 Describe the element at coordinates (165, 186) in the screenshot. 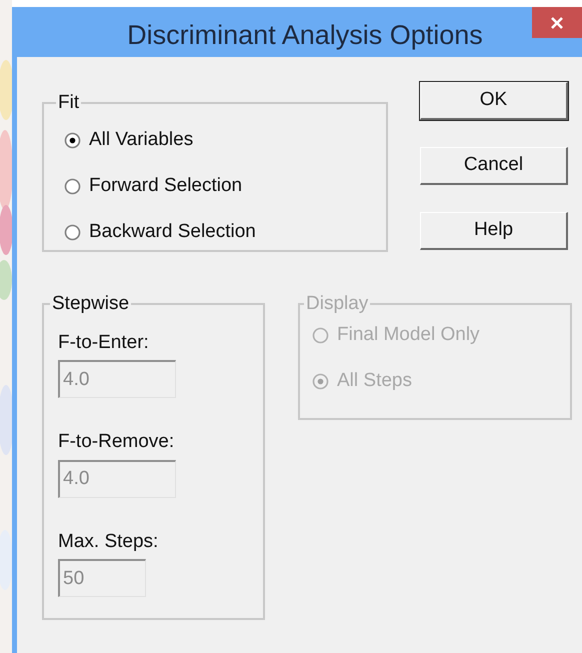

I see `radio-label: Forward Selection` at that location.